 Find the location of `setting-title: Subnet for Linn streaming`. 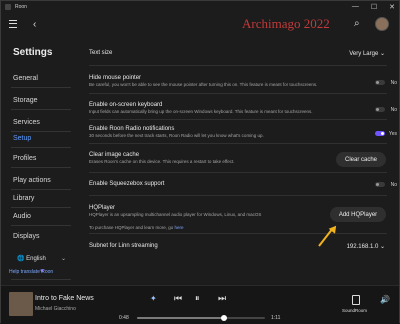

setting-title: Subnet for Linn streaming is located at coordinates (123, 246).